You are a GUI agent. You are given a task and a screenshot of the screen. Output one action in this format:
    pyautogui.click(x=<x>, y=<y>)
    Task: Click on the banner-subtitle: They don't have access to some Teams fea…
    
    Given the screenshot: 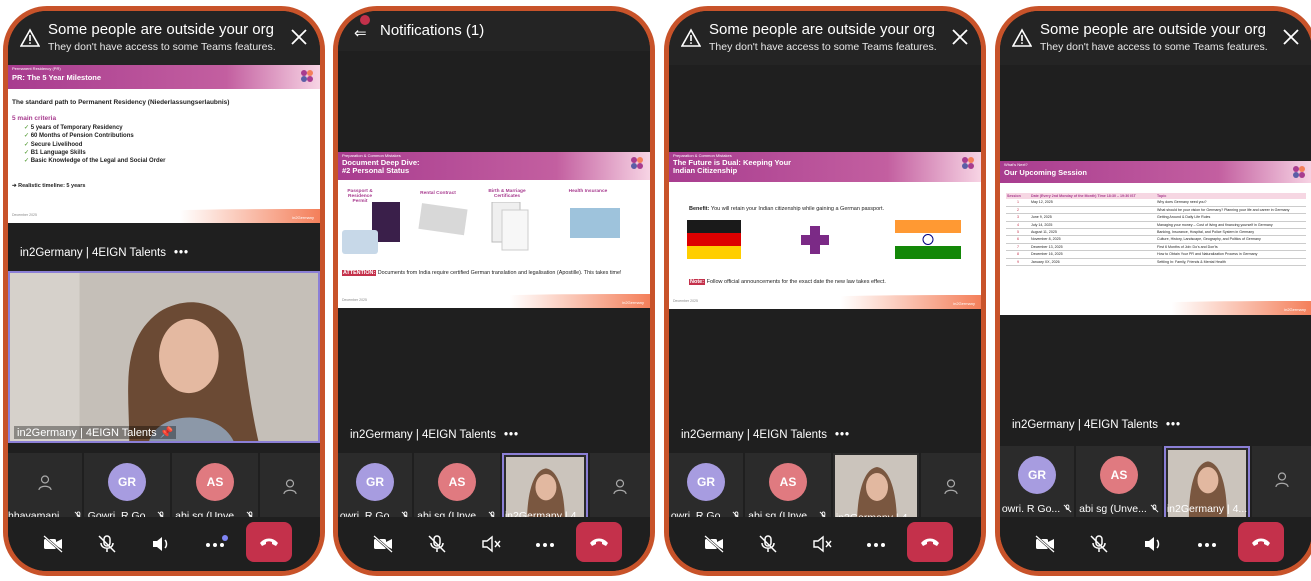 What is the action you would take?
    pyautogui.click(x=823, y=47)
    